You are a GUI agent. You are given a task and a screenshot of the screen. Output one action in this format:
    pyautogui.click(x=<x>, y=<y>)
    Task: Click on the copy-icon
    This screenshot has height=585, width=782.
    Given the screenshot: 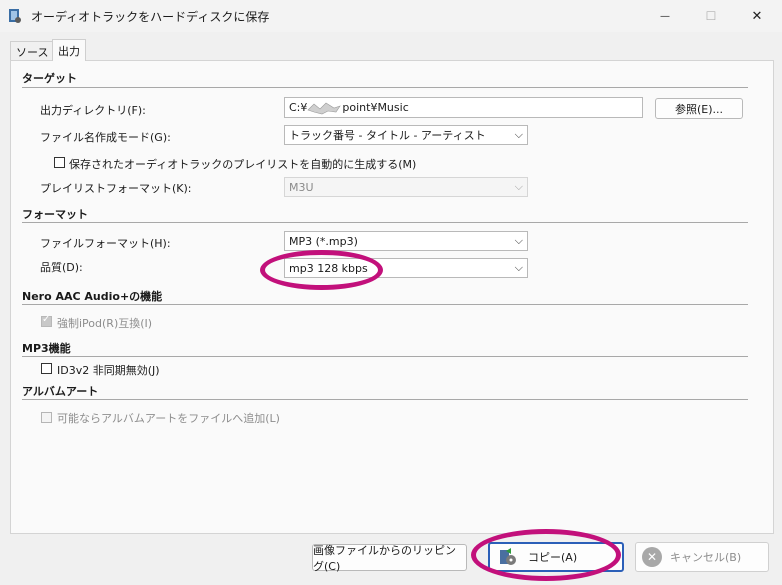 What is the action you would take?
    pyautogui.click(x=508, y=556)
    